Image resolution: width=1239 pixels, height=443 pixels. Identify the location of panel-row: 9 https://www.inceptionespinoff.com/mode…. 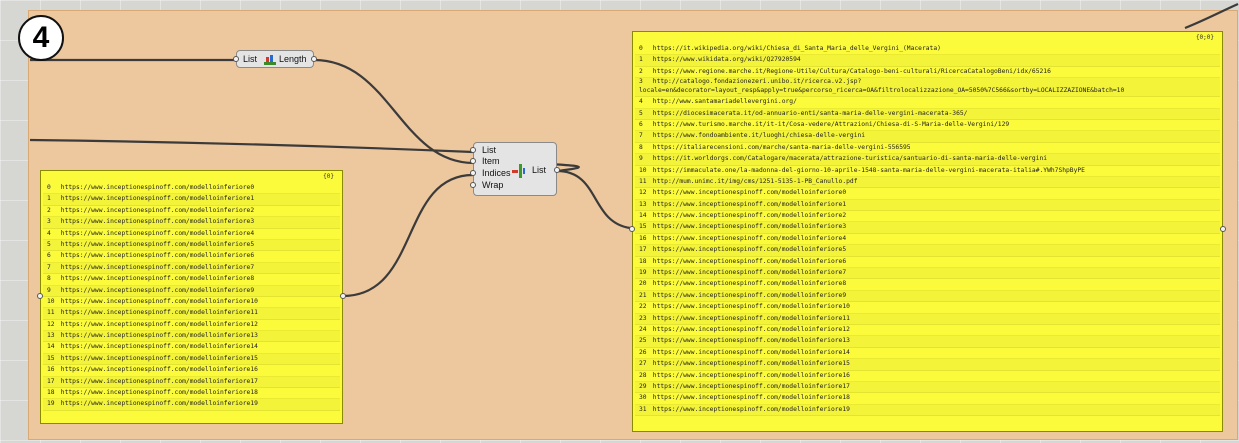
(191, 291).